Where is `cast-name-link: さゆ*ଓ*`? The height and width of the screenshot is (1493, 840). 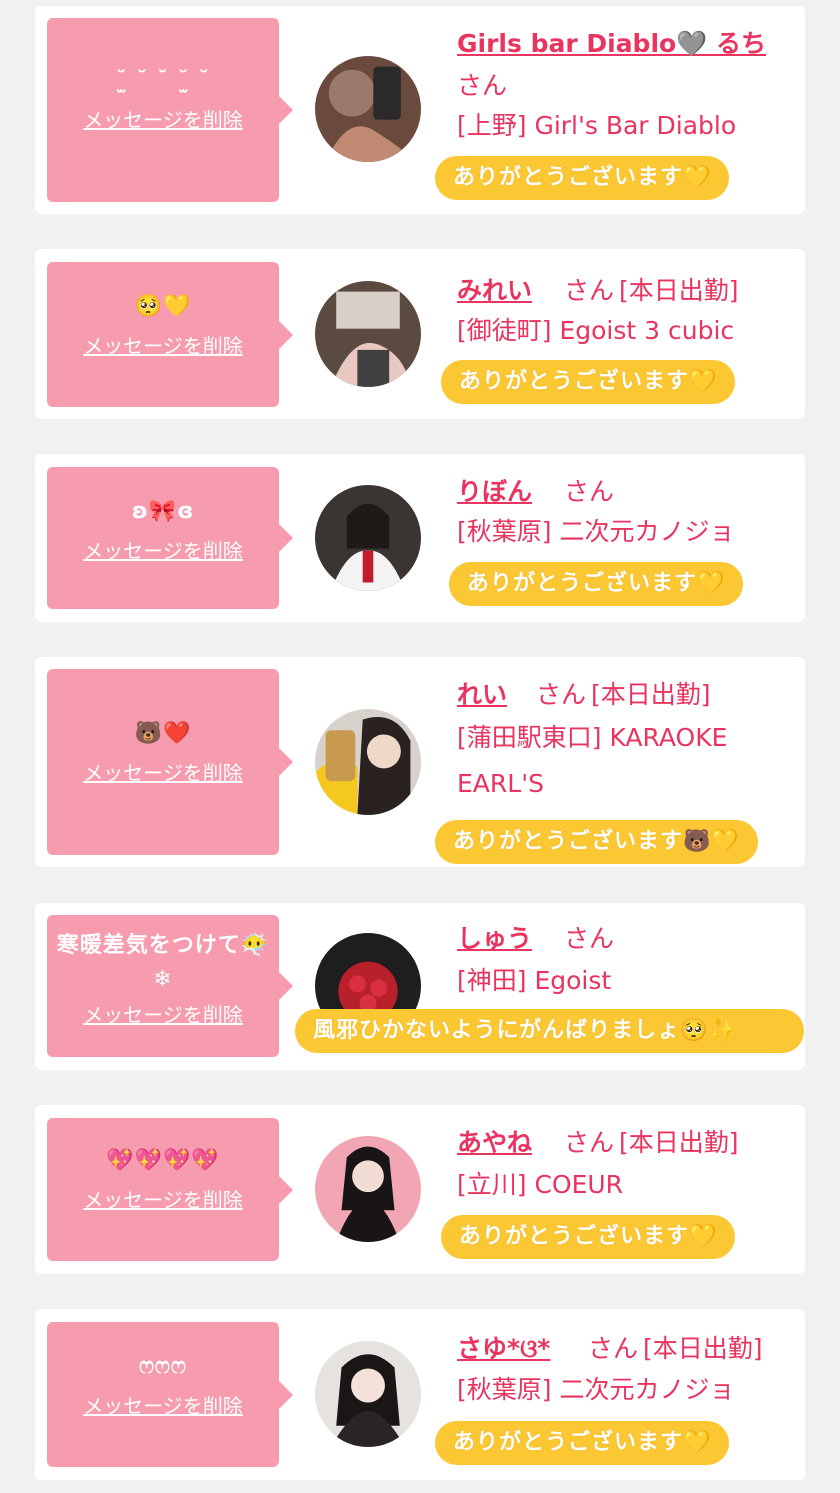
cast-name-link: さゆ*ଓ* is located at coordinates (503, 1347).